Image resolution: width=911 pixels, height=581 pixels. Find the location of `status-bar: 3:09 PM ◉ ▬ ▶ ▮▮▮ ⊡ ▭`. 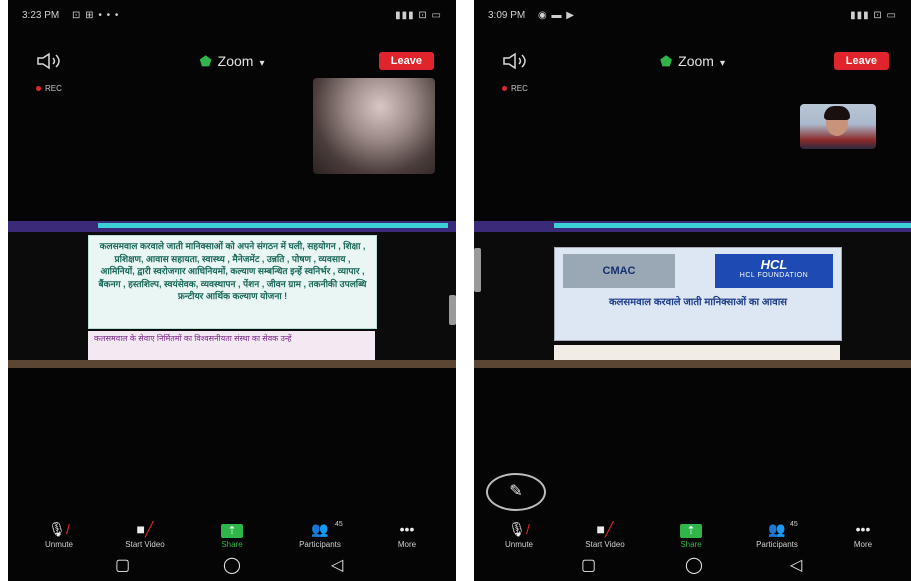

status-bar: 3:09 PM ◉ ▬ ▶ ▮▮▮ ⊡ ▭ is located at coordinates (692, 17).